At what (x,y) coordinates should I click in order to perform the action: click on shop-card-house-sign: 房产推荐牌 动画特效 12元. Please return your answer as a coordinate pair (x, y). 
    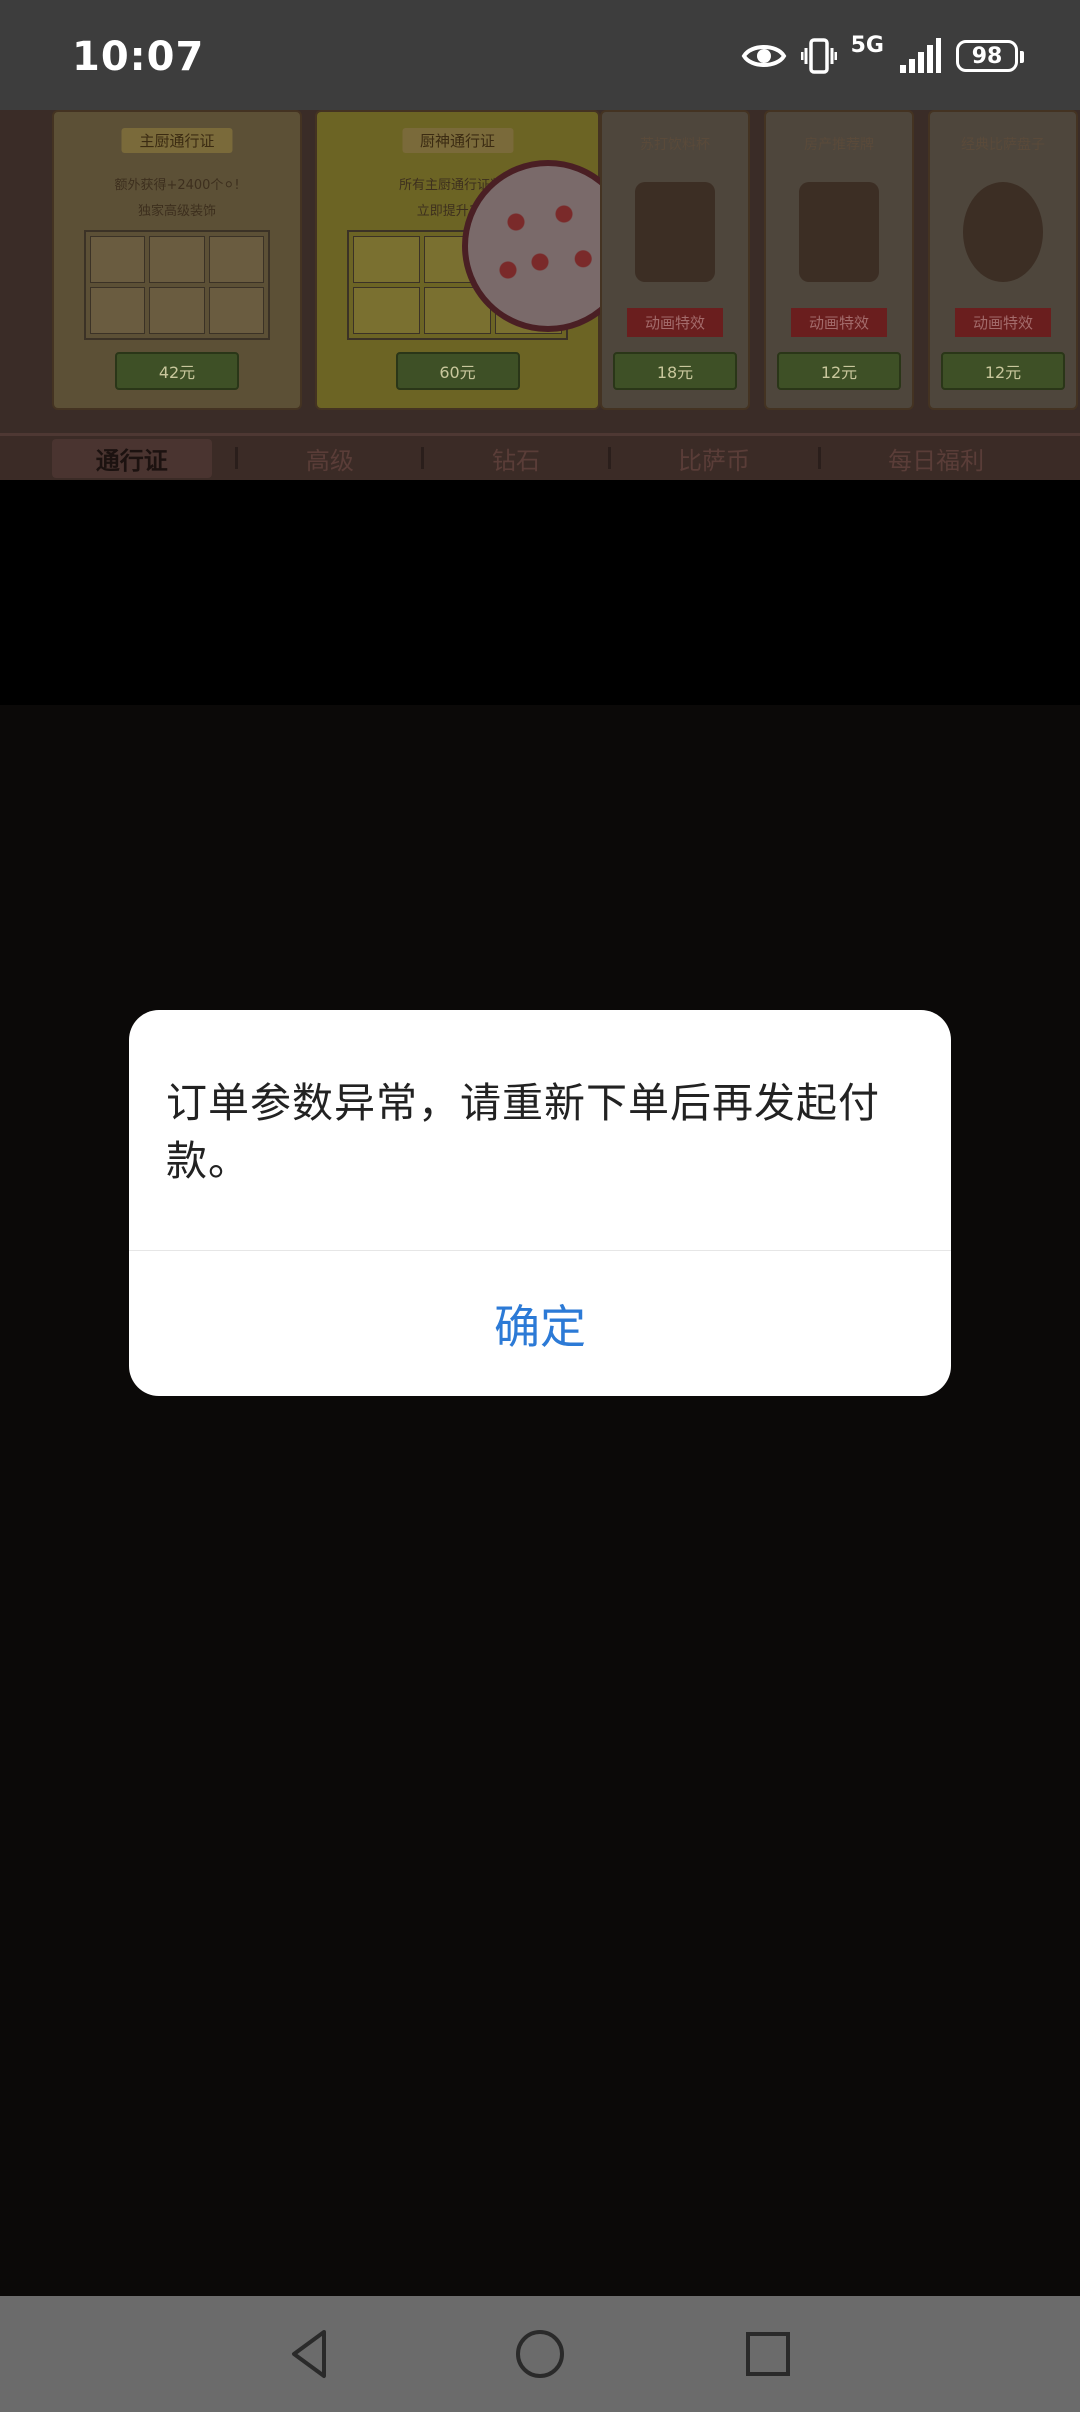
    Looking at the image, I should click on (839, 260).